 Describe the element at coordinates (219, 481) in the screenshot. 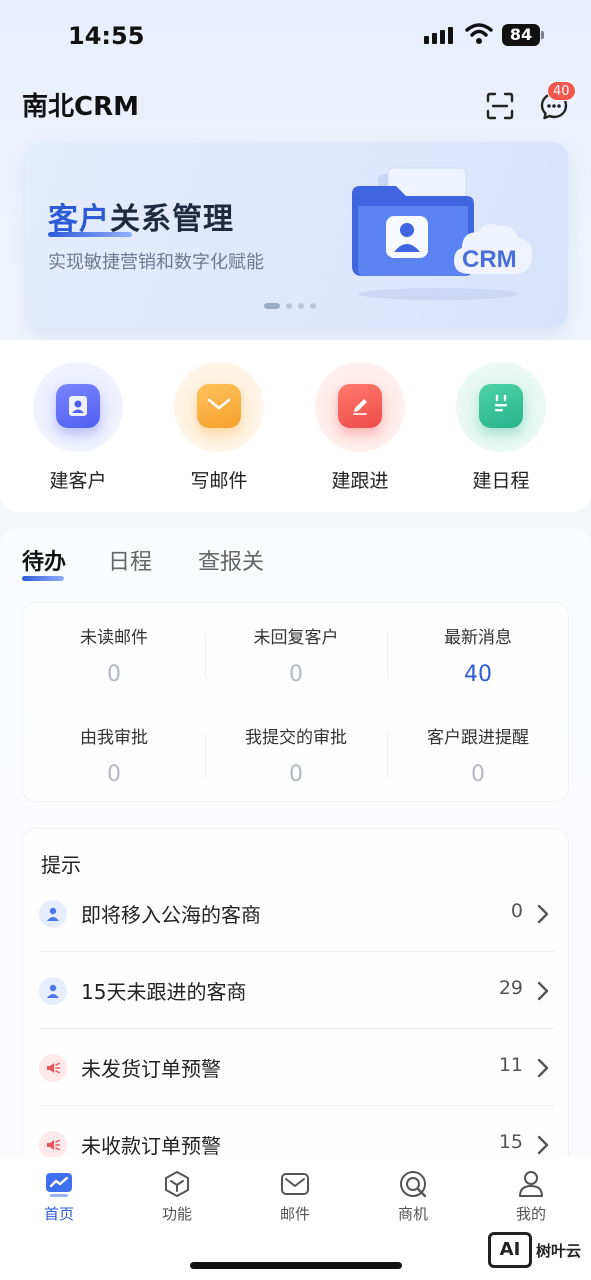

I see `quick-action-label: 写邮件` at that location.